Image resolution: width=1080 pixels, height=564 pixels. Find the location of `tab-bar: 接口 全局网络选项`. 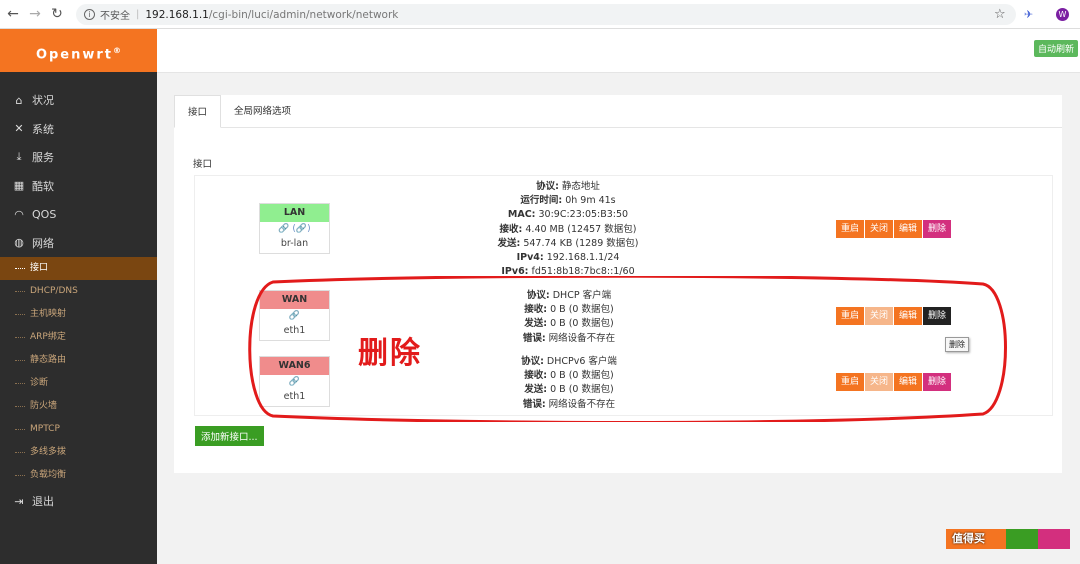

tab-bar: 接口 全局网络选项 is located at coordinates (618, 111).